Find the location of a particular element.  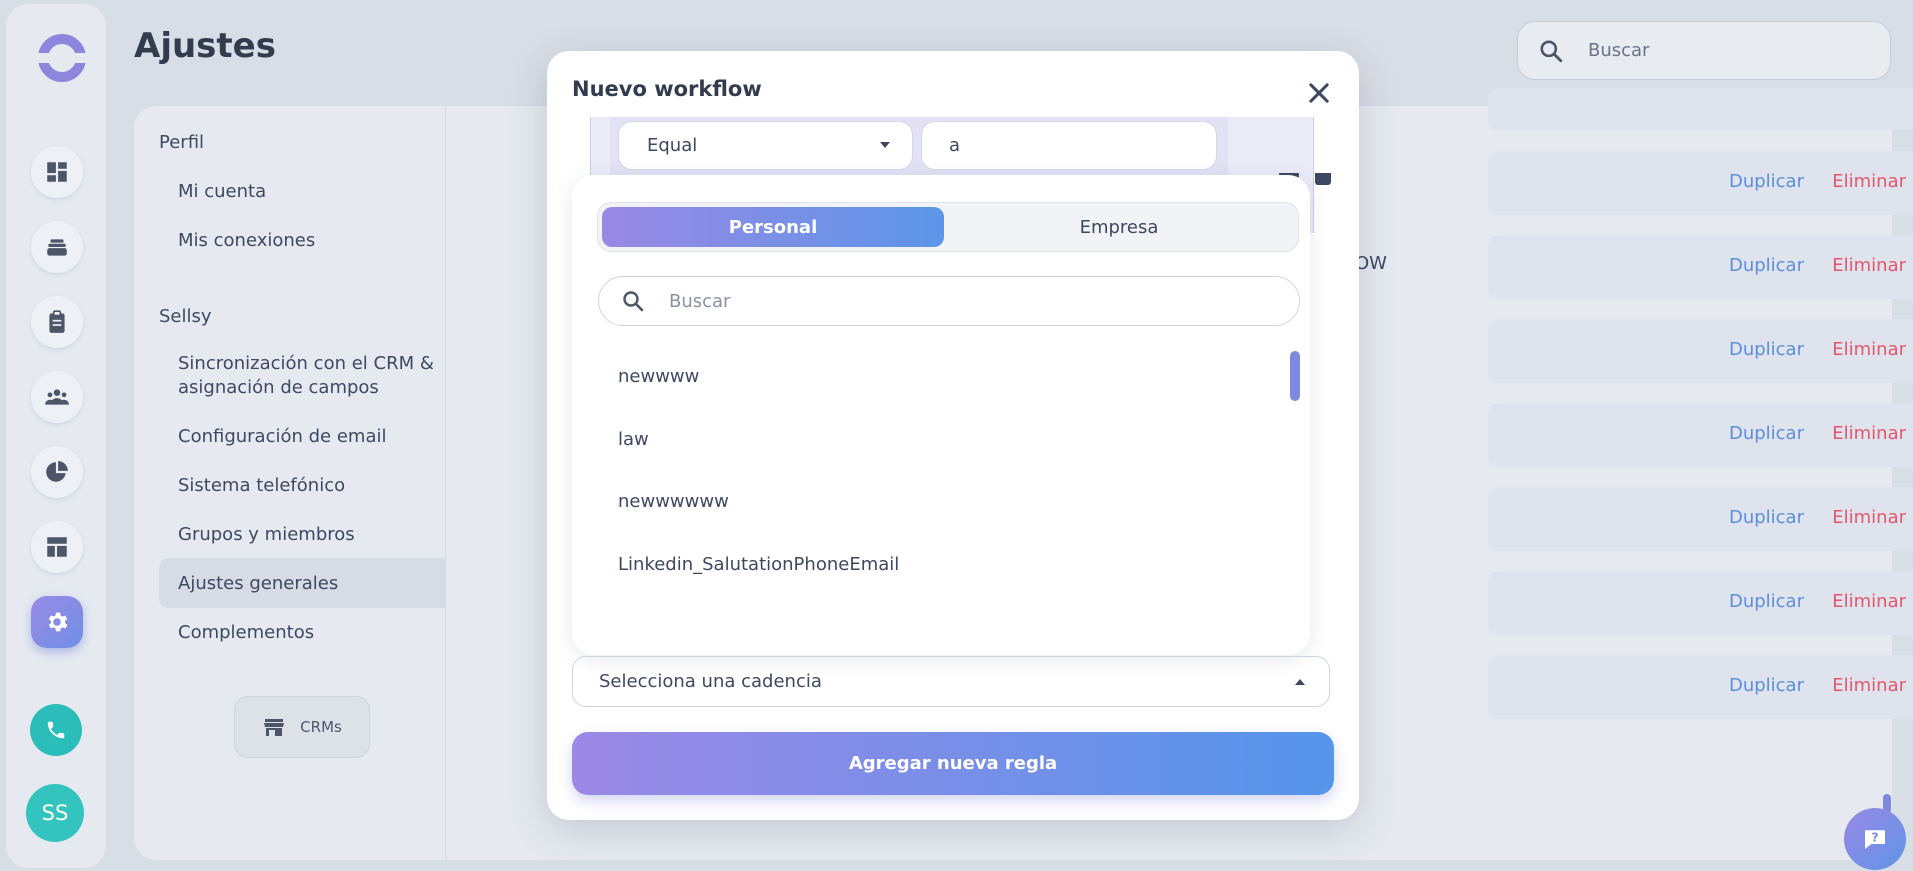

dropdown-scrollbar is located at coordinates (1295, 376).